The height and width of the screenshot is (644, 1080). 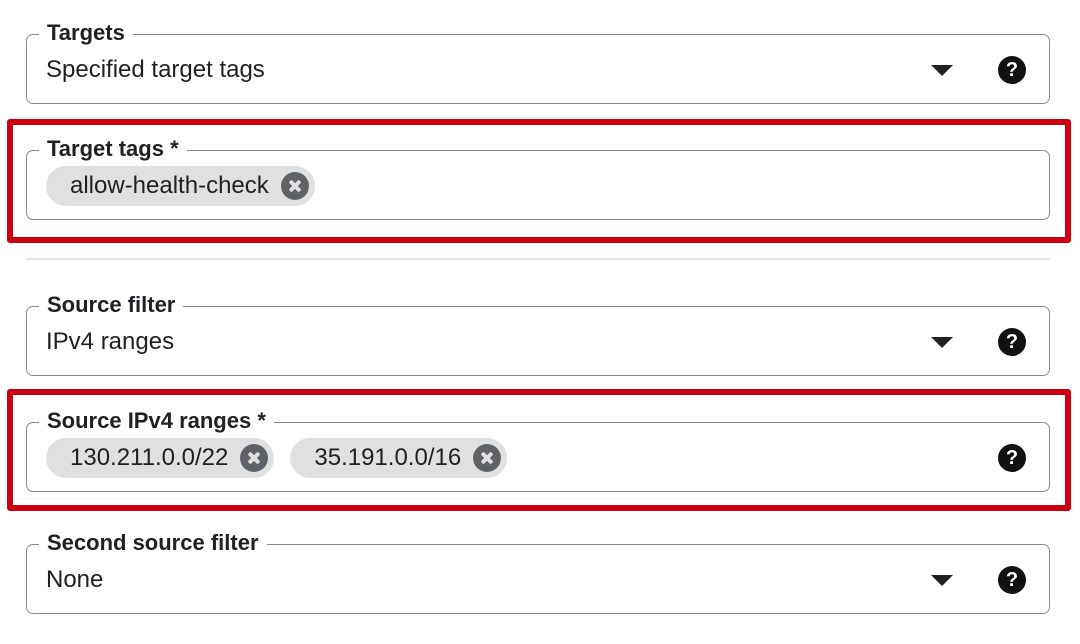 I want to click on ip-range-chip: 35.191.0.0/16, so click(x=399, y=458).